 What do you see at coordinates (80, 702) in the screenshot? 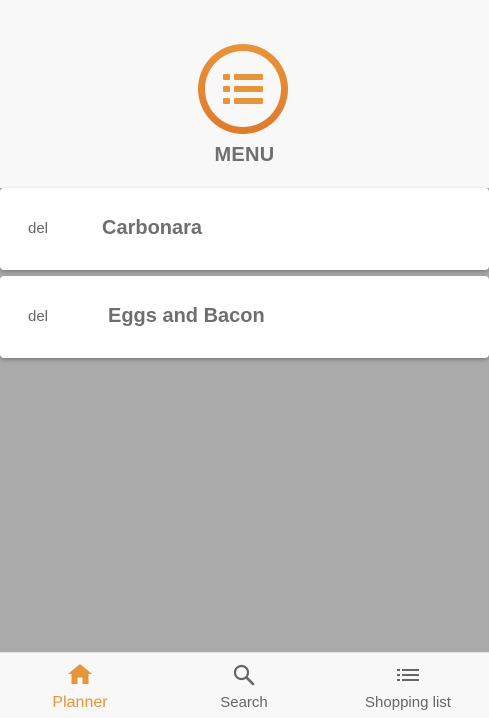
I see `nav-label-planner: Planner` at bounding box center [80, 702].